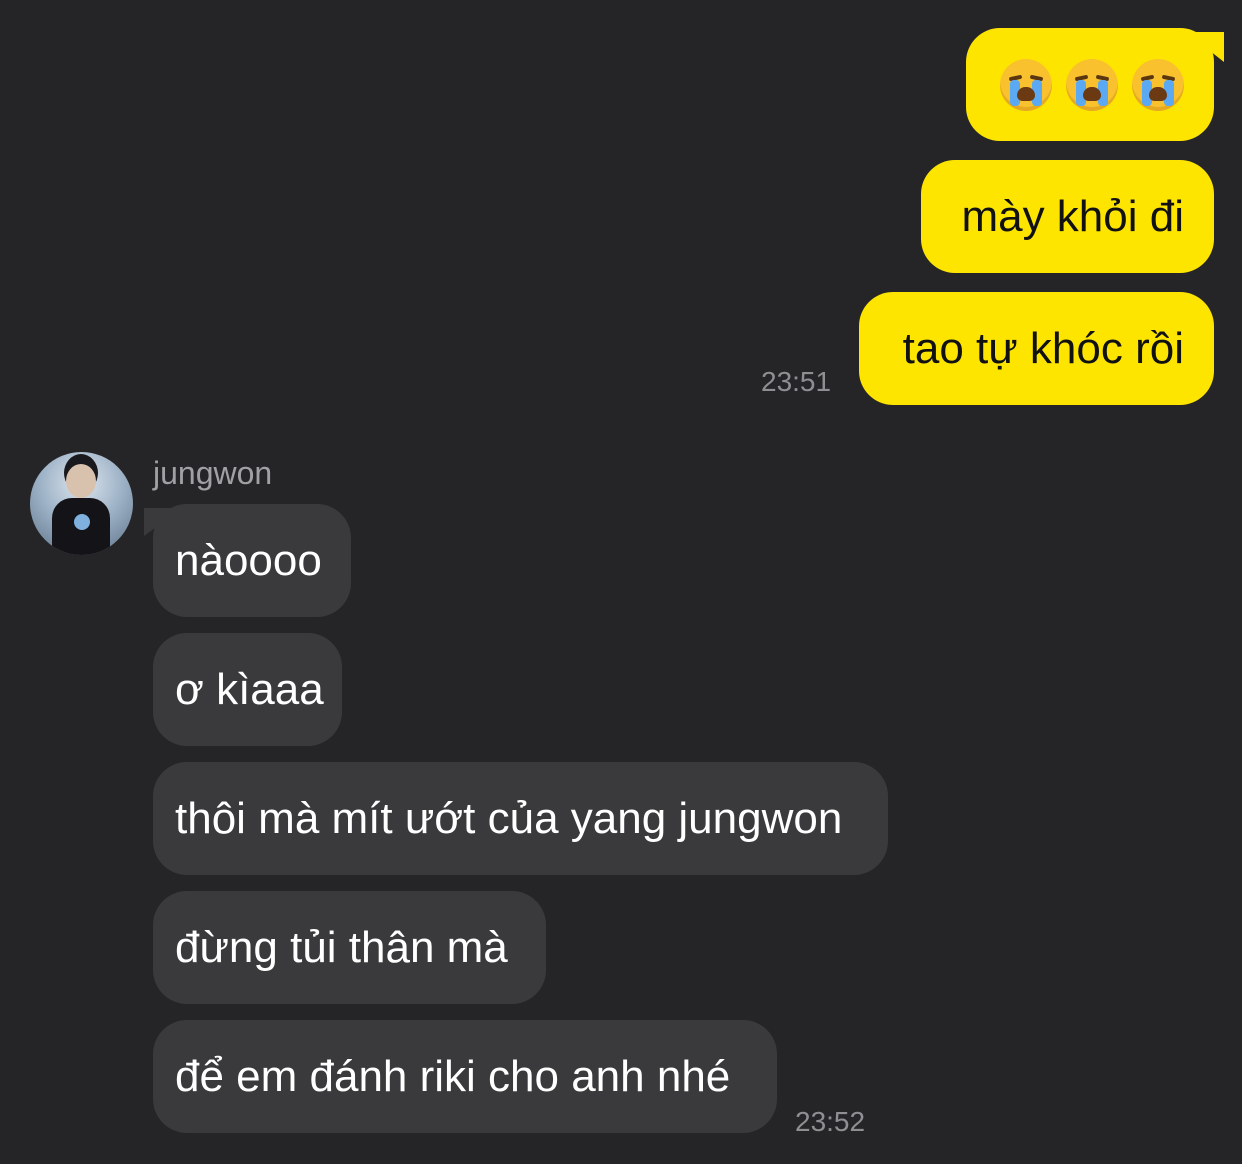 The width and height of the screenshot is (1242, 1164). I want to click on outgoing-emoji-message, so click(1090, 84).